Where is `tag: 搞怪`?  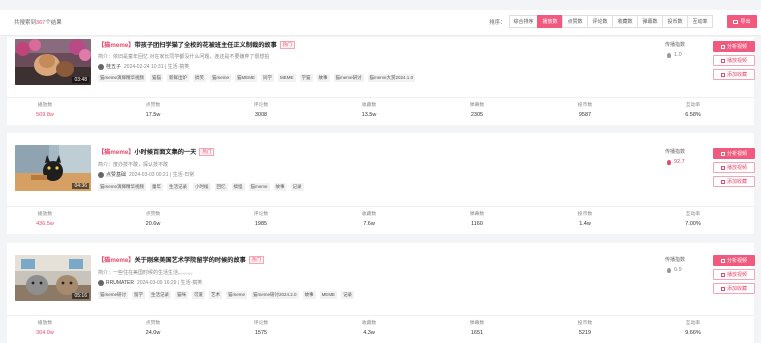
tag: 搞怪 is located at coordinates (238, 187).